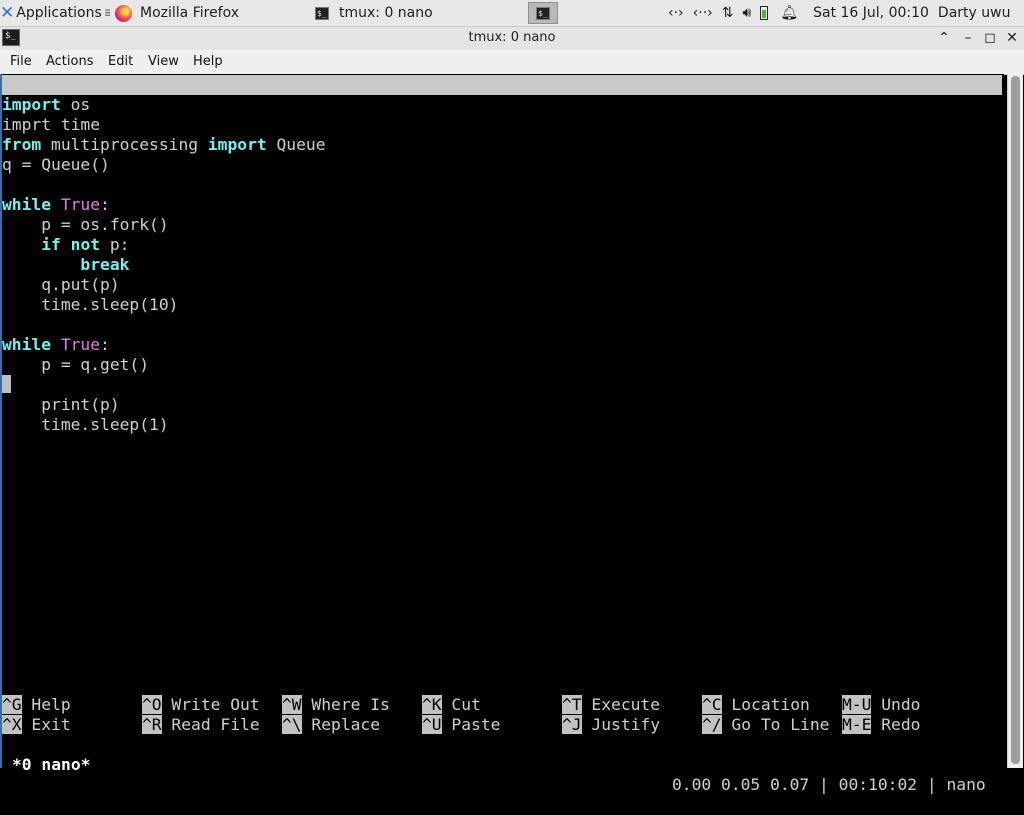 The image size is (1024, 815). I want to click on shortcut-label: Go To Line, so click(780, 724).